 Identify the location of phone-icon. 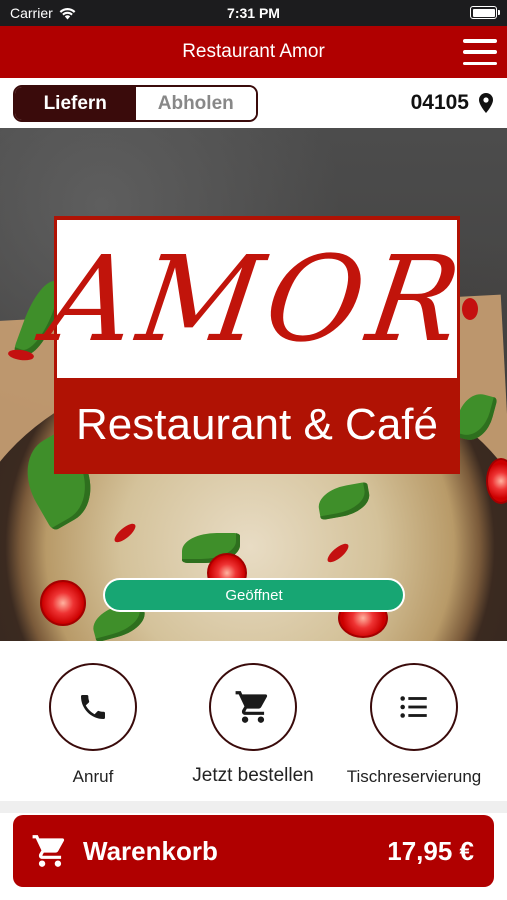
(93, 707).